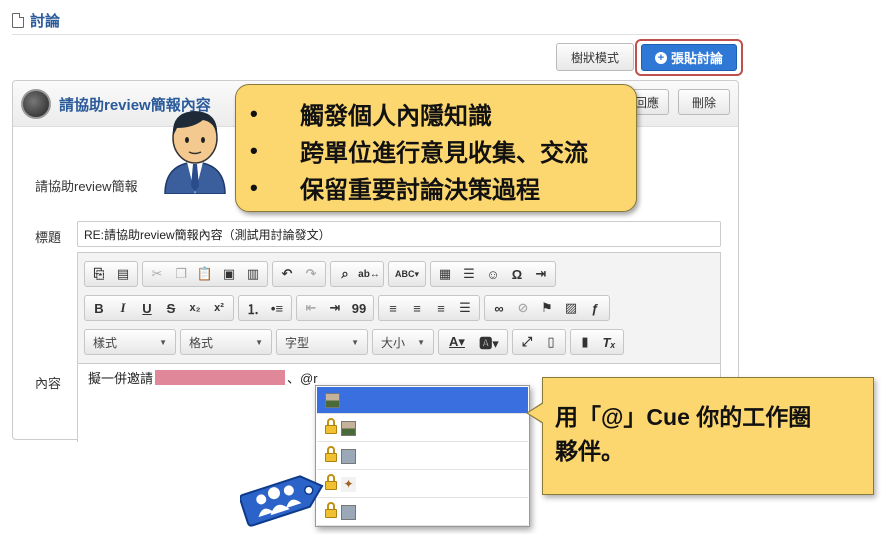  Describe the element at coordinates (48, 383) in the screenshot. I see `content-label: 內容` at that location.